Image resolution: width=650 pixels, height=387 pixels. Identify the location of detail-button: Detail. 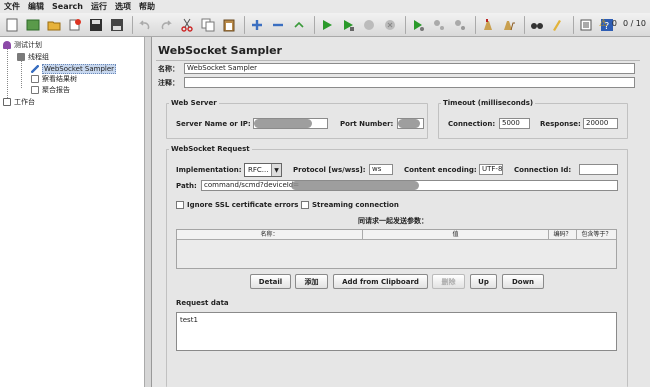
(270, 281).